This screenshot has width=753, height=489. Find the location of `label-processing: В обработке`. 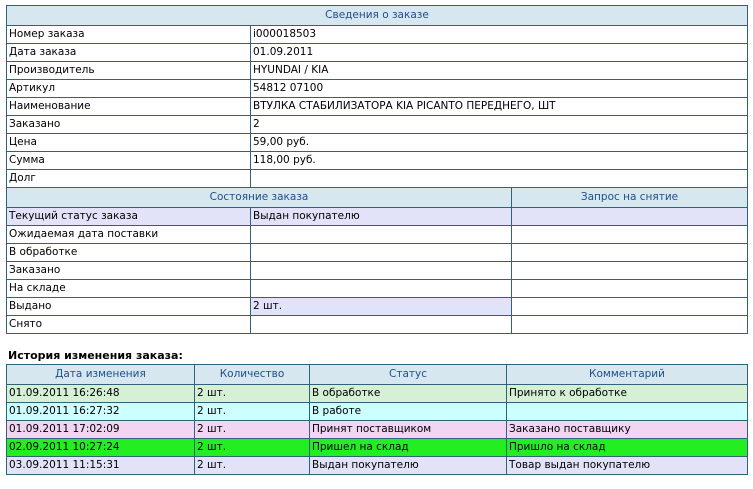

label-processing: В обработке is located at coordinates (128, 252).